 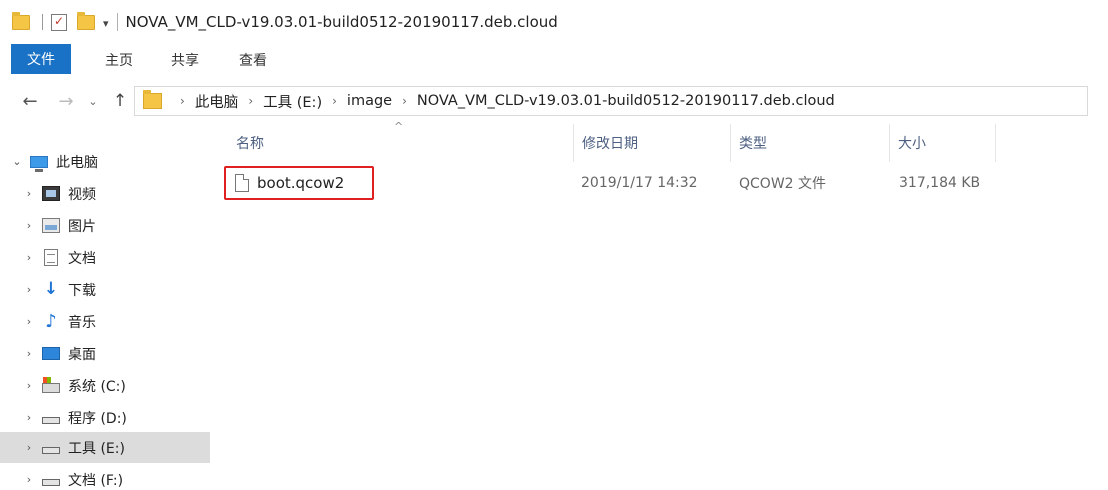 I want to click on sidebar-item-documents: › 文档, so click(x=105, y=257).